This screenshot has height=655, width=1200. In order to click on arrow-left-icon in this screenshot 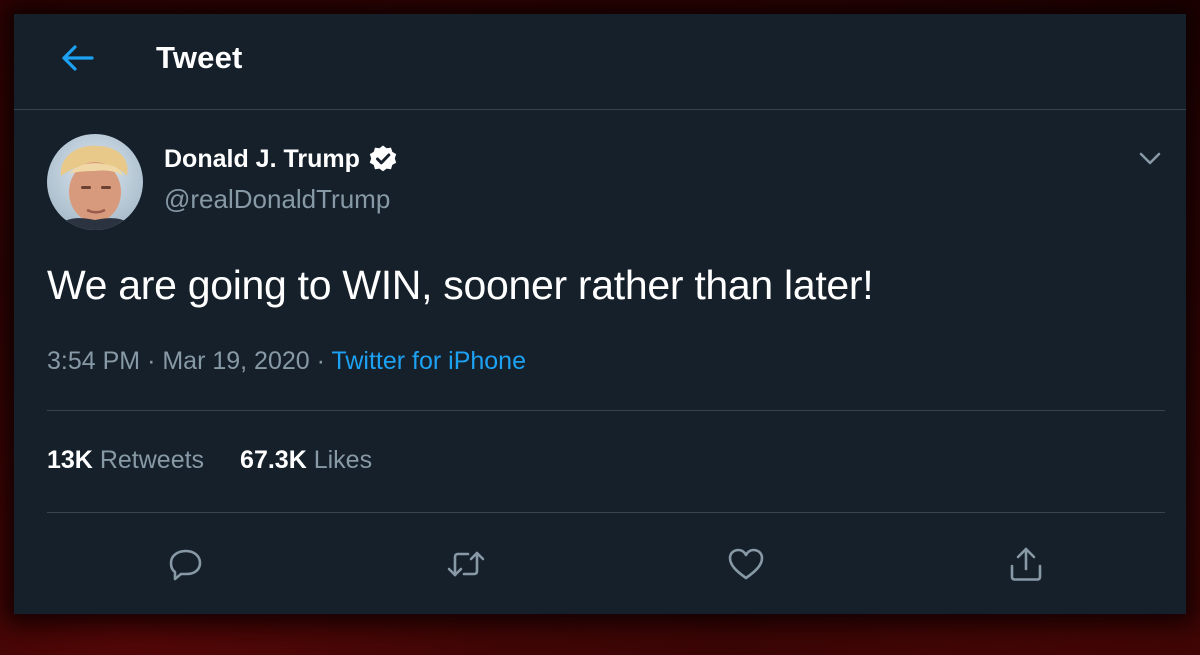, I will do `click(78, 58)`.